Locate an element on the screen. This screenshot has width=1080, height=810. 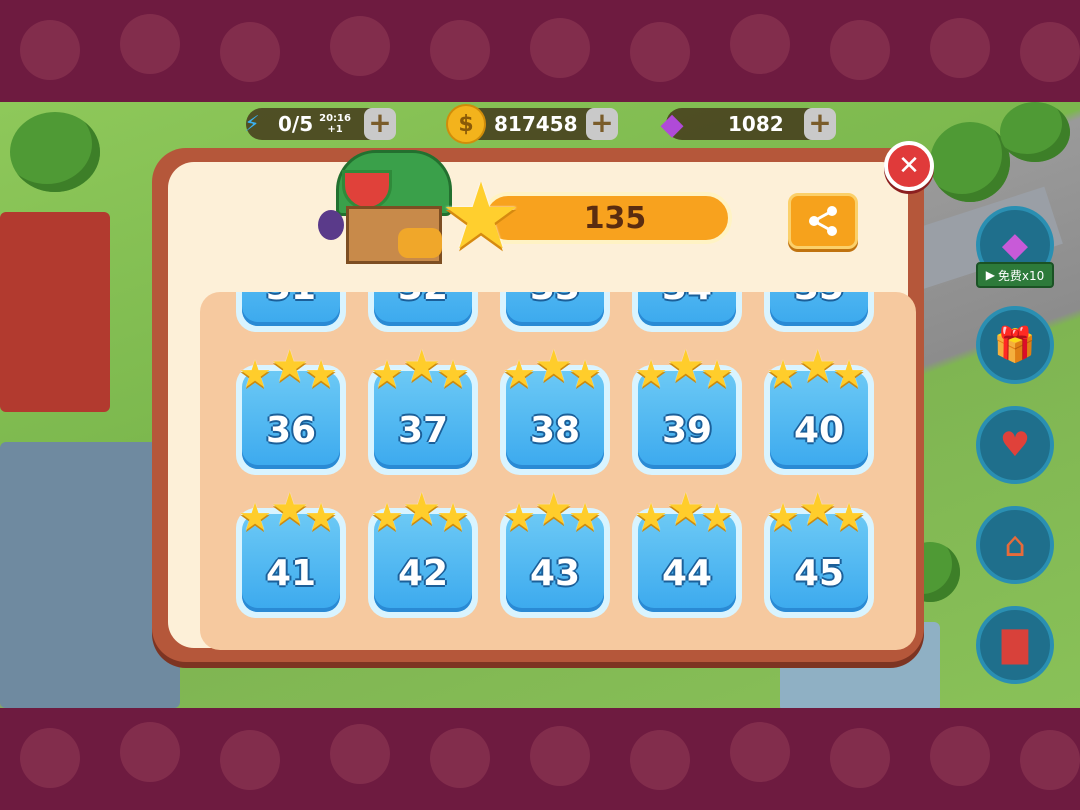
level-tile-45: 45 ★ ★ ★ is located at coordinates (819, 553).